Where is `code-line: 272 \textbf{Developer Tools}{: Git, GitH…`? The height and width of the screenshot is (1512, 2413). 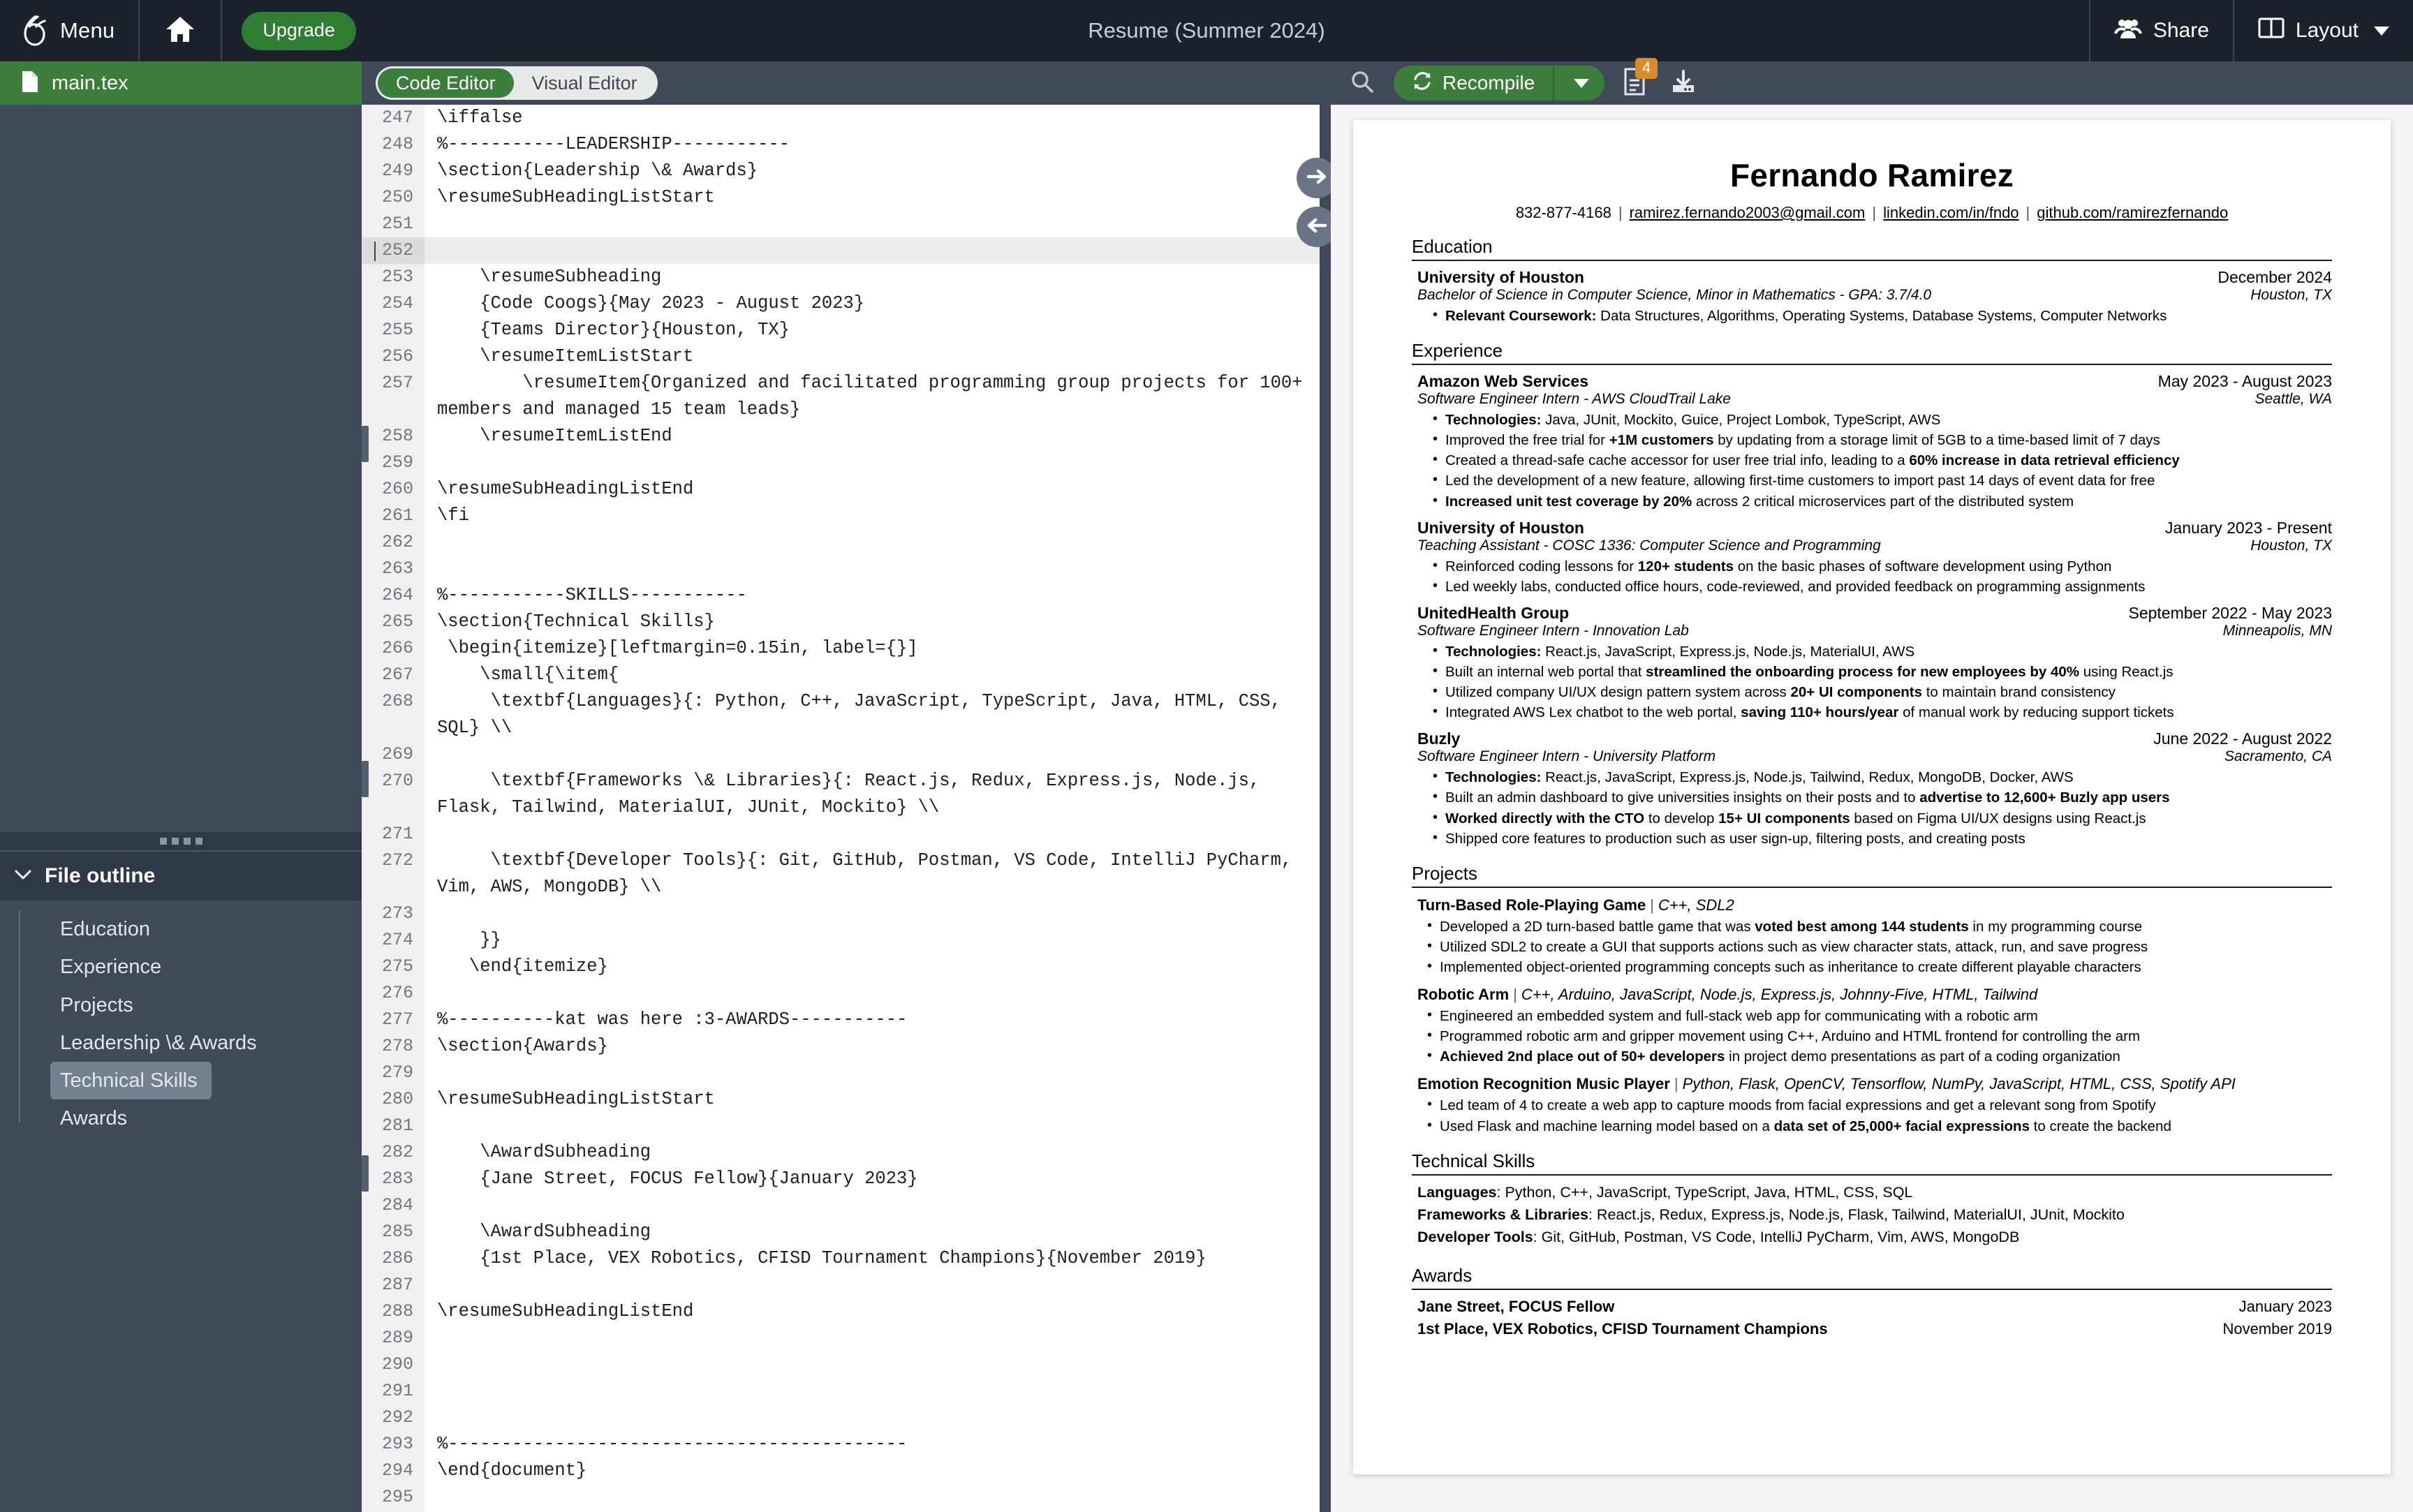 code-line: 272 \textbf{Developer Tools}{: Git, GitH… is located at coordinates (846, 873).